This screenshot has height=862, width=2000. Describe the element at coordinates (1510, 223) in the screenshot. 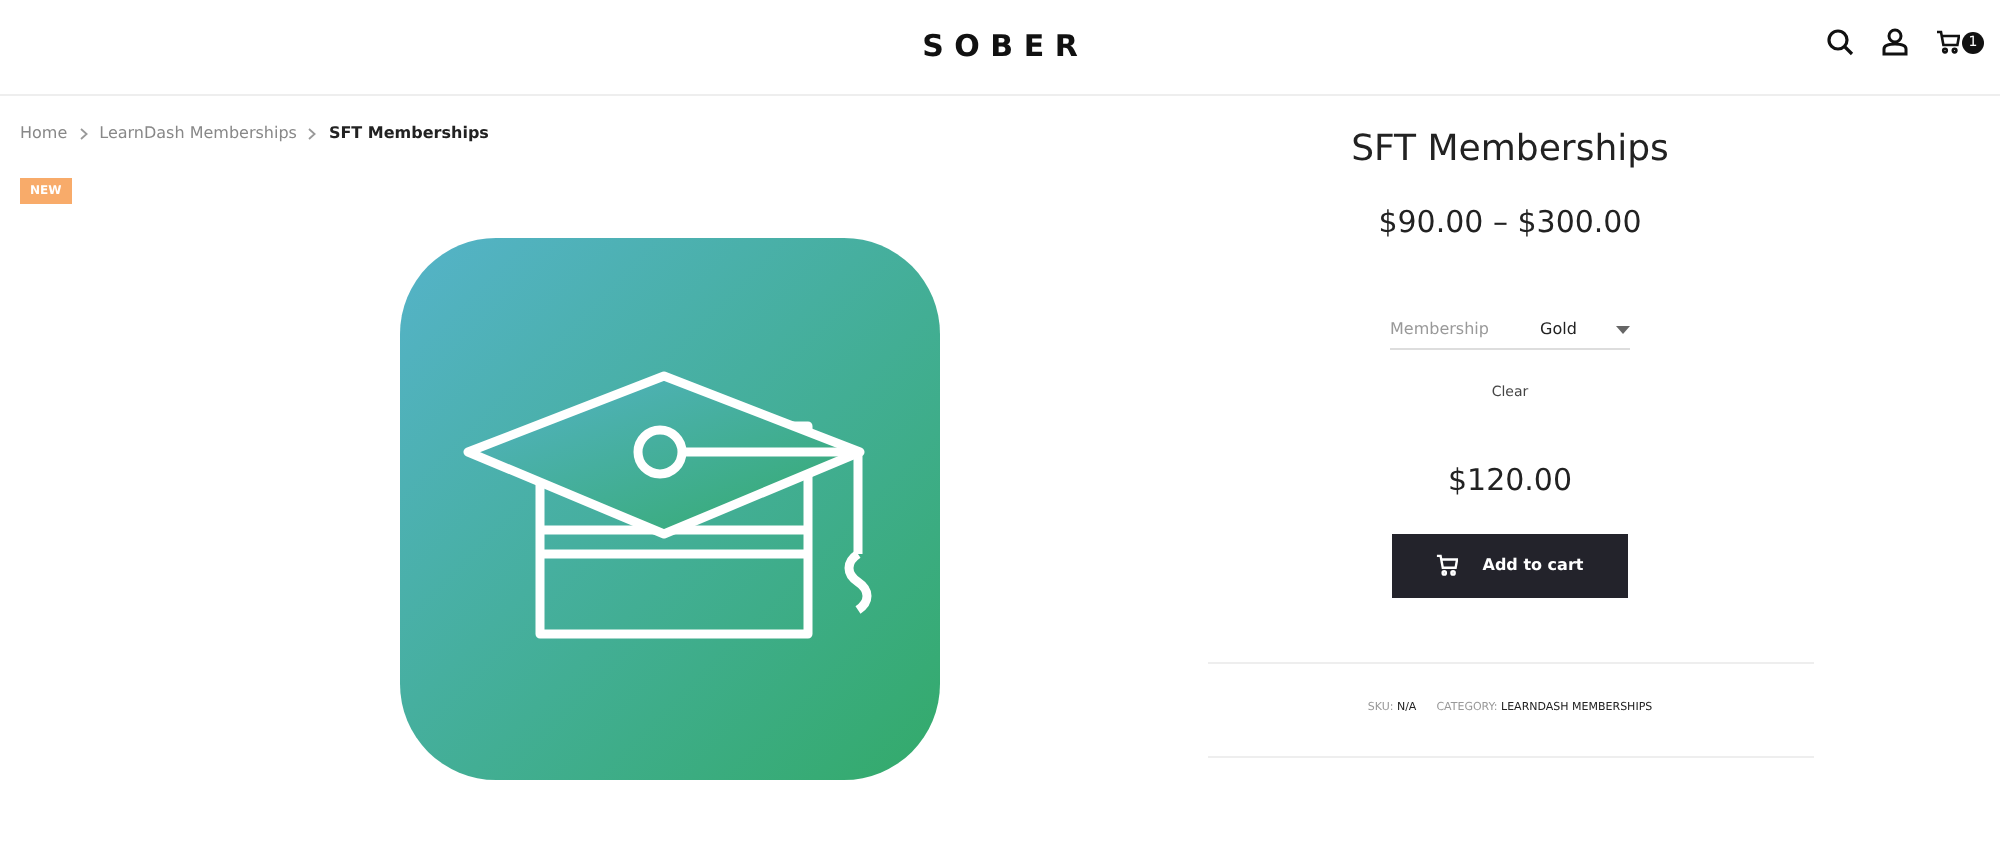

I see `price-range: $90.00 – $300.00` at that location.